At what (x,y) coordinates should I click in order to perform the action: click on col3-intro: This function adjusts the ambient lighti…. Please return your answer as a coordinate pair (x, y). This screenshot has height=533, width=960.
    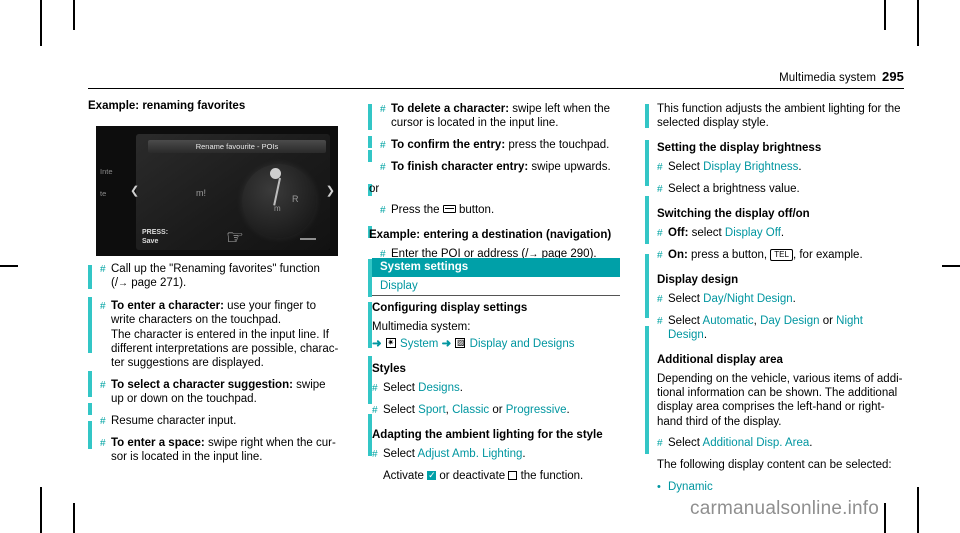
    Looking at the image, I should click on (779, 116).